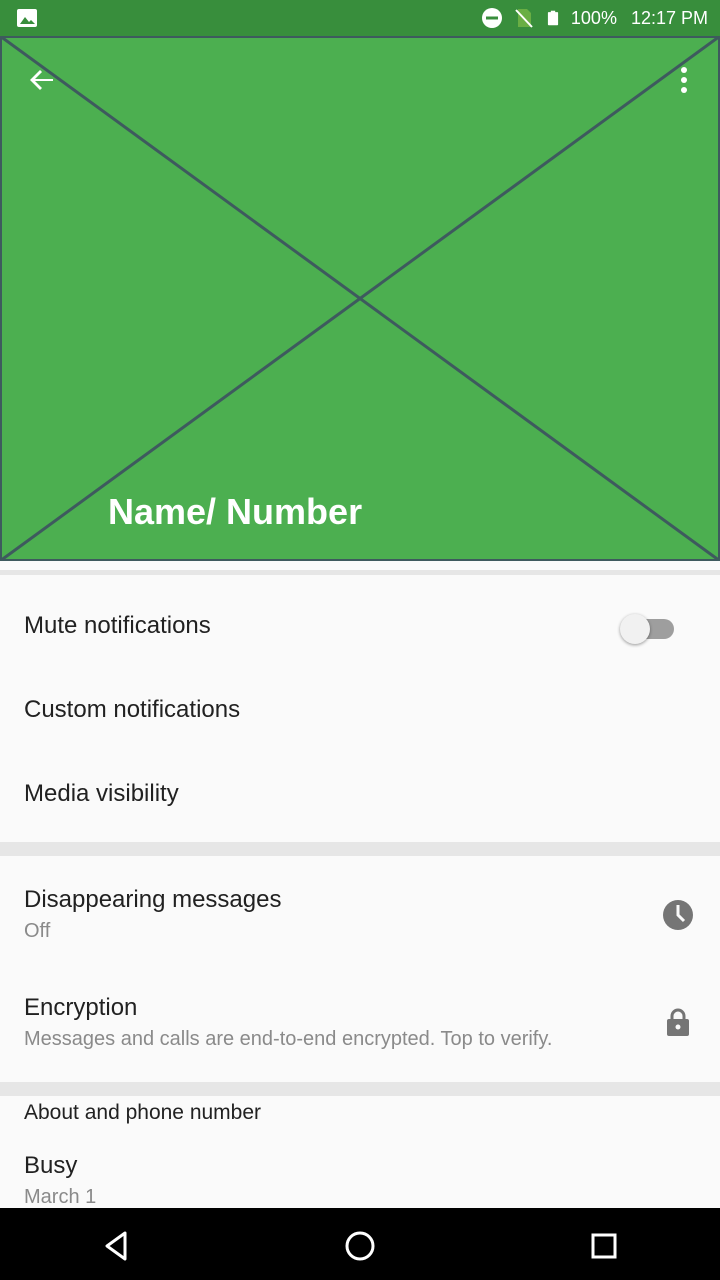  I want to click on arrow-back-icon, so click(41, 80).